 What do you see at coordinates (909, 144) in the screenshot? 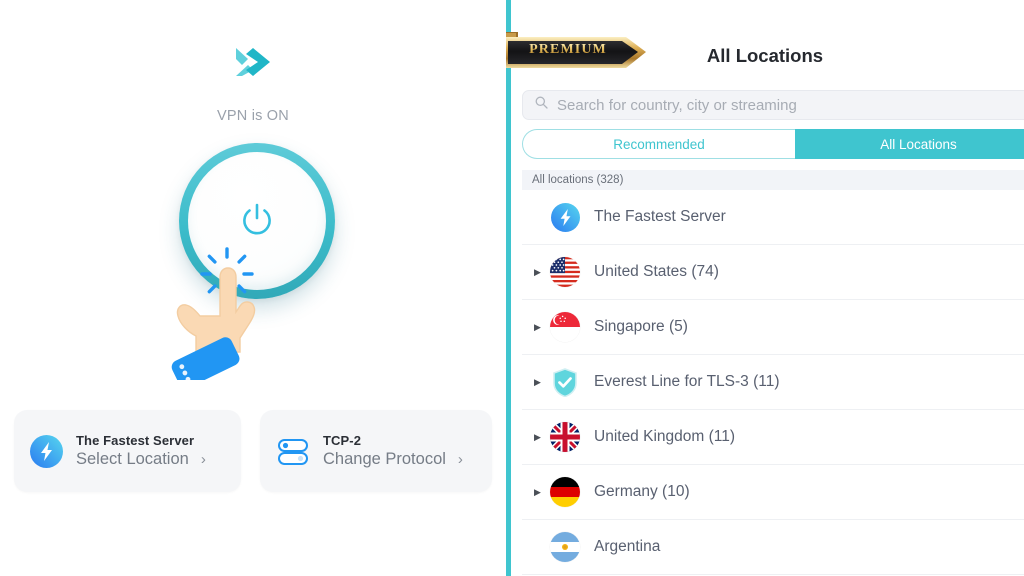
I see `tab-all-locations: All Locations` at bounding box center [909, 144].